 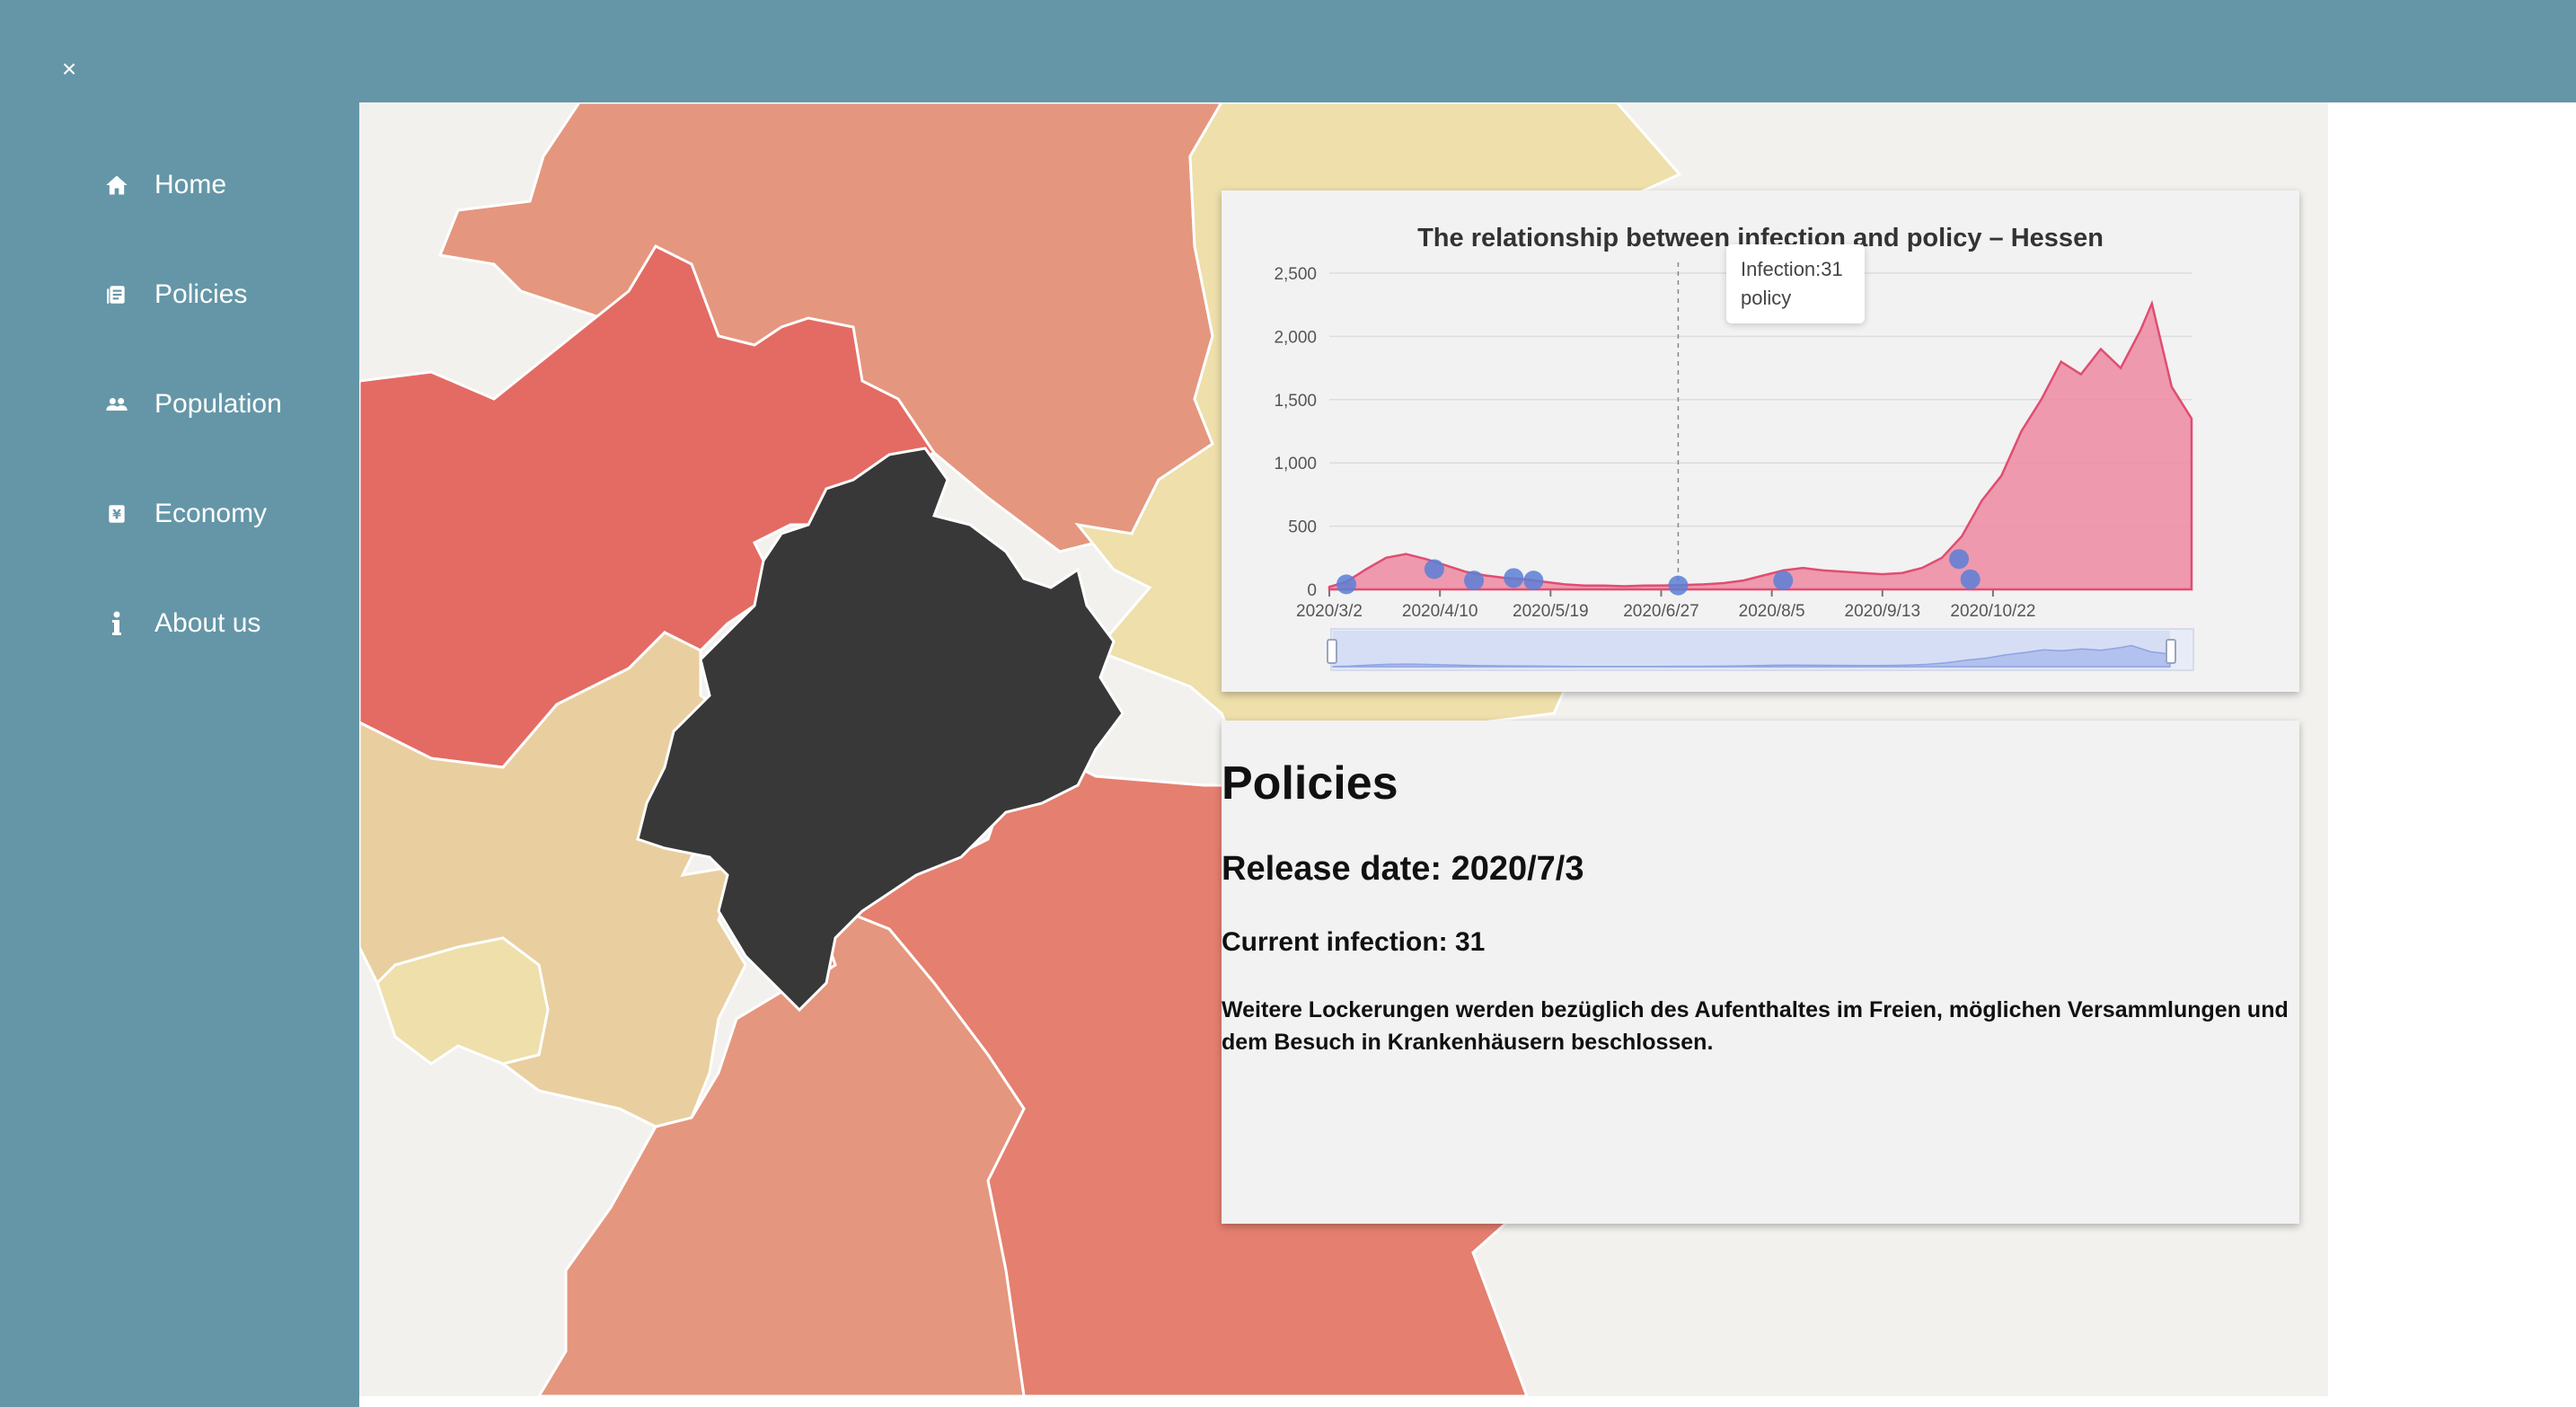 What do you see at coordinates (1883, 612) in the screenshot?
I see `x-tick-label: 2020/9/13` at bounding box center [1883, 612].